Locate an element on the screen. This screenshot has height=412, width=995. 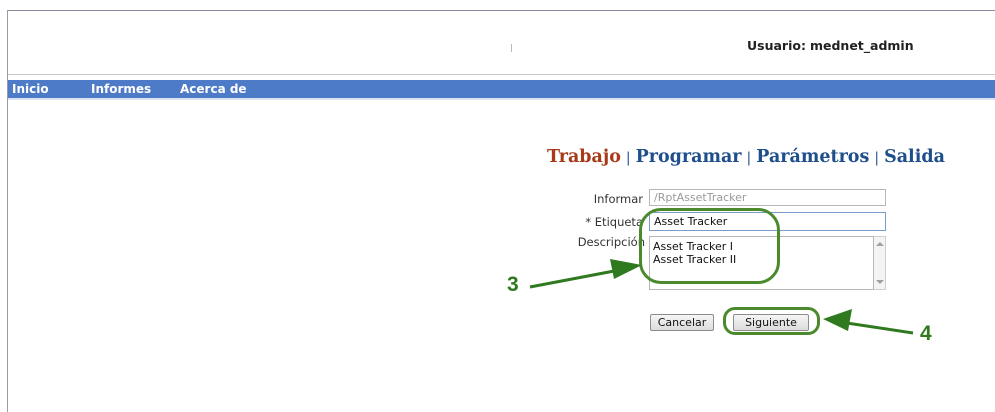
arrow-3-head is located at coordinates (626, 269).